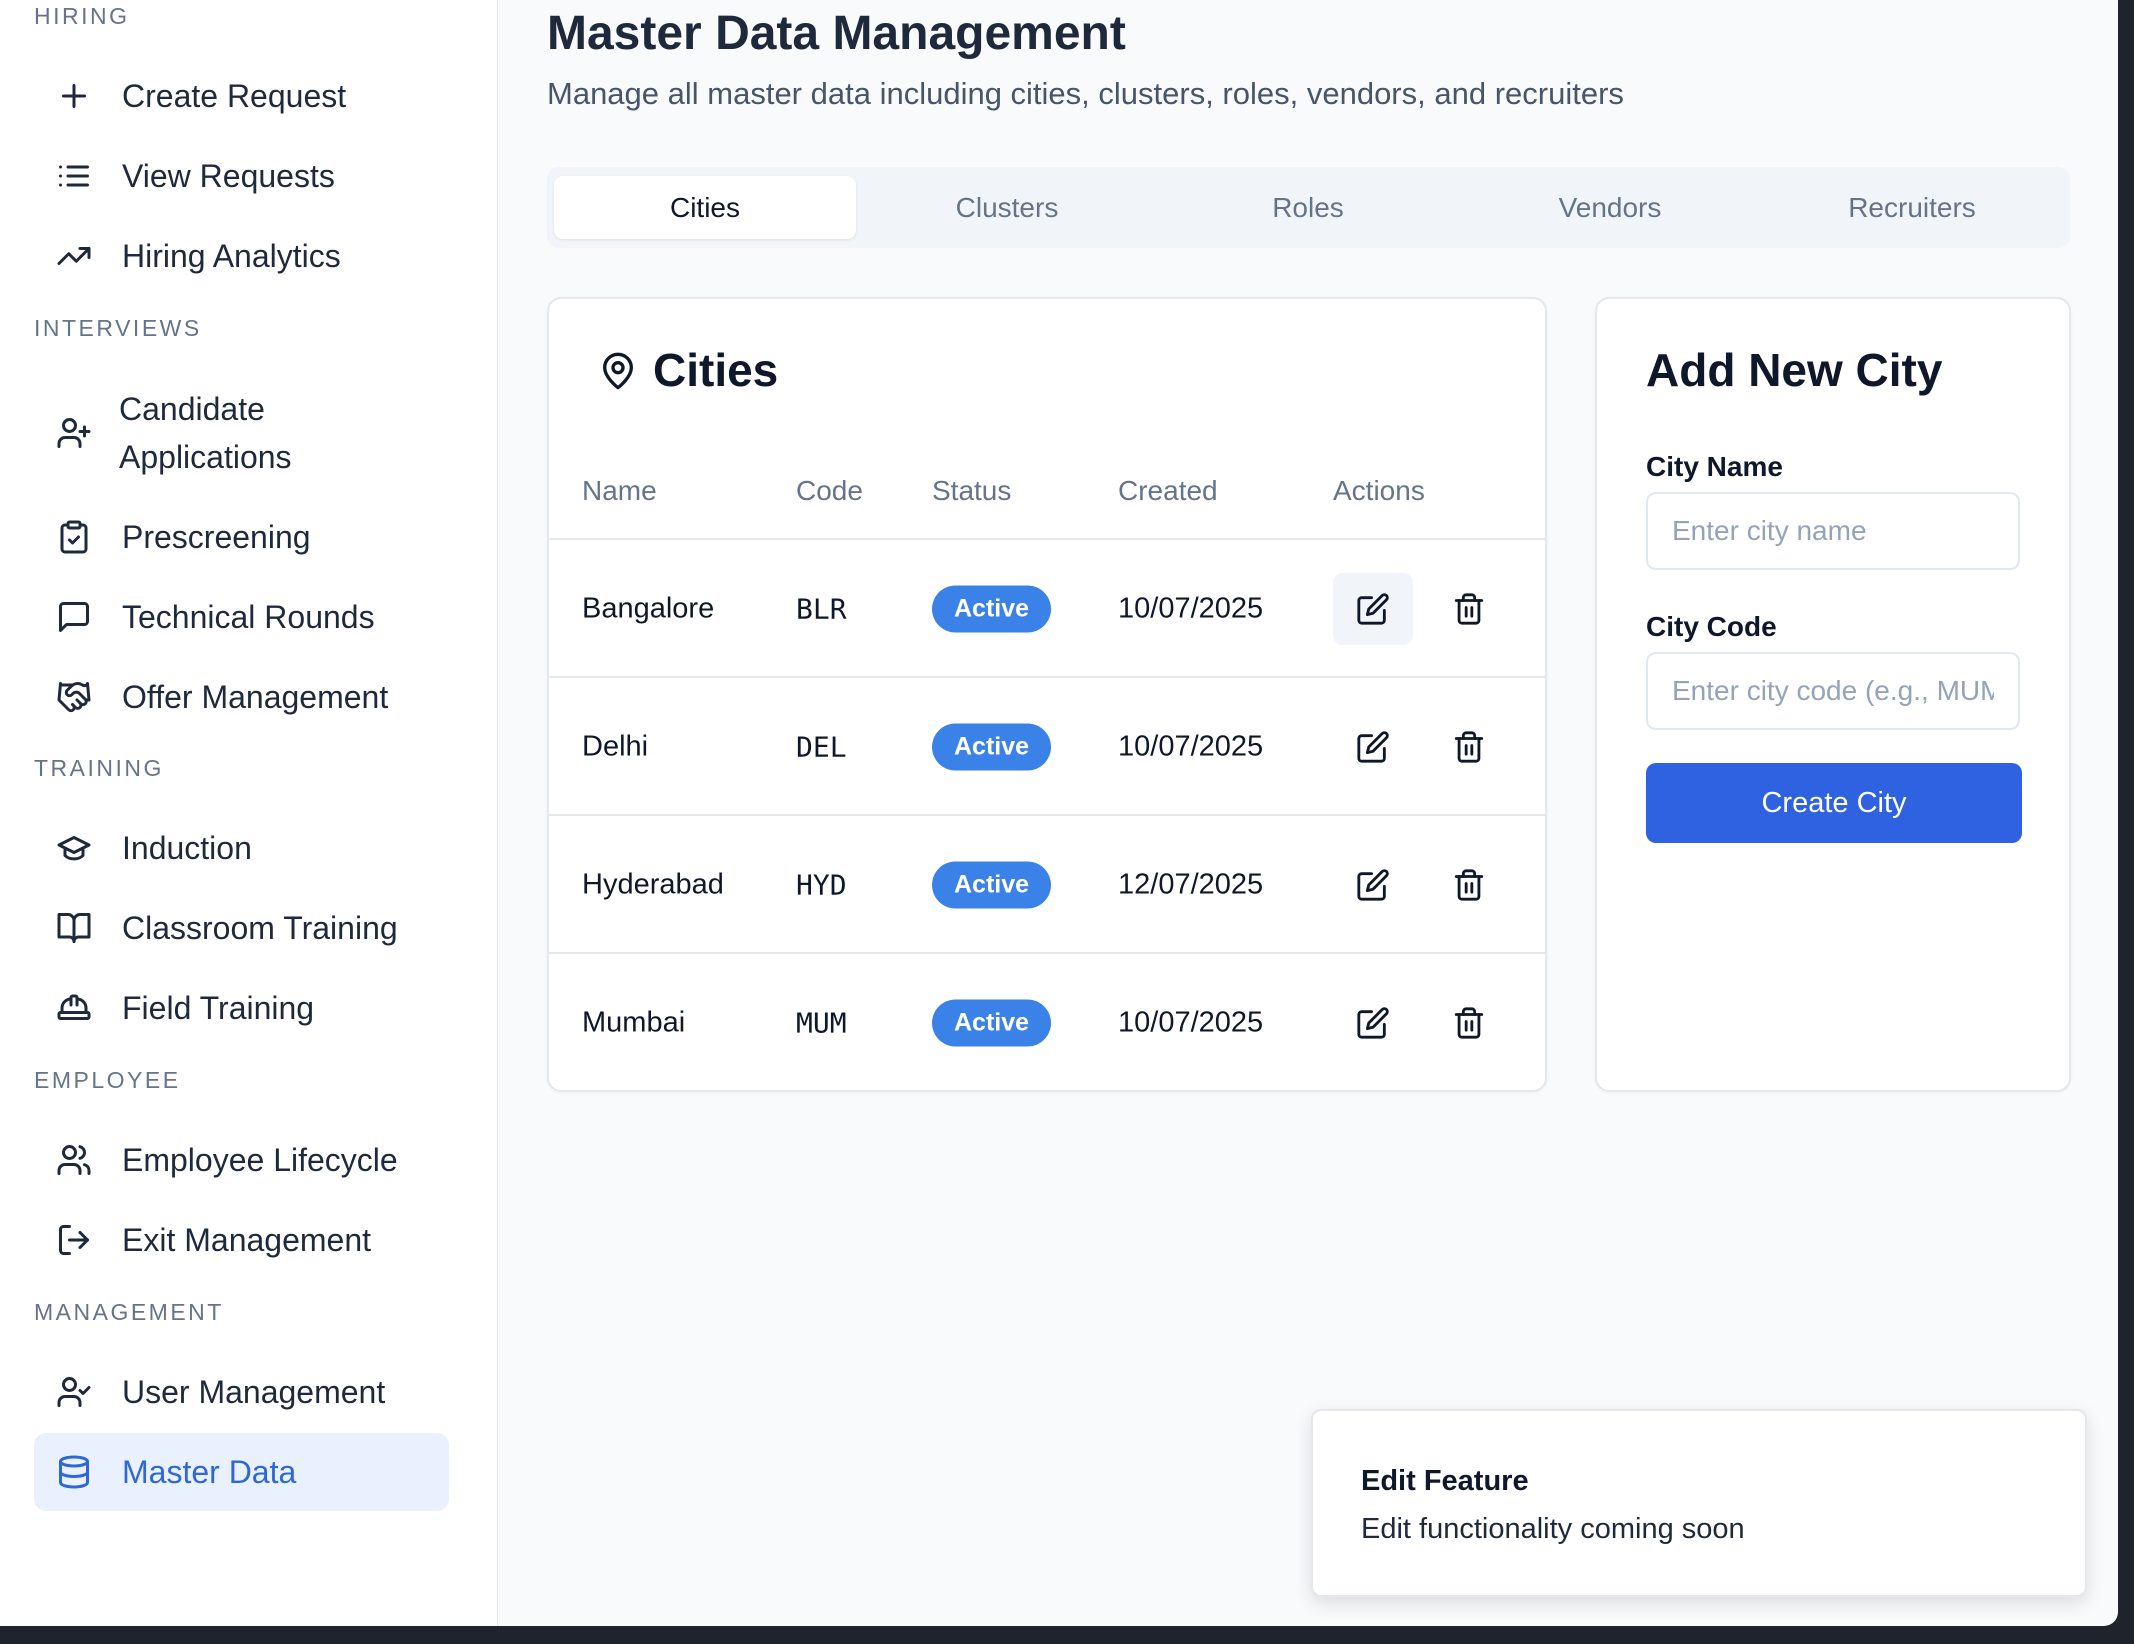  I want to click on table-row: Mumbai MUM Active 10/07/2025, so click(1047, 1022).